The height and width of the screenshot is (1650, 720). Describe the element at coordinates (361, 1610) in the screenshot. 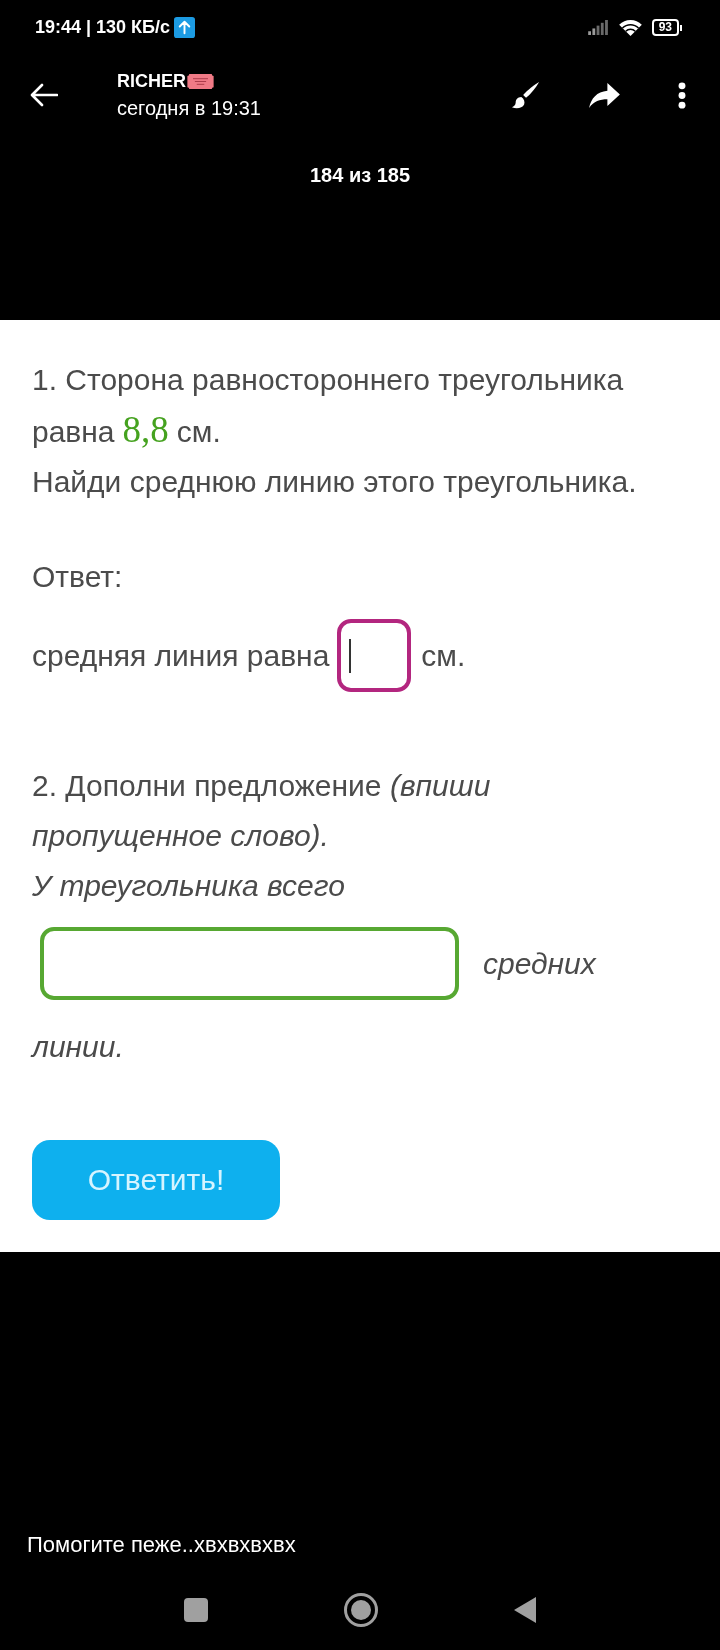

I see `home-circle-icon` at that location.